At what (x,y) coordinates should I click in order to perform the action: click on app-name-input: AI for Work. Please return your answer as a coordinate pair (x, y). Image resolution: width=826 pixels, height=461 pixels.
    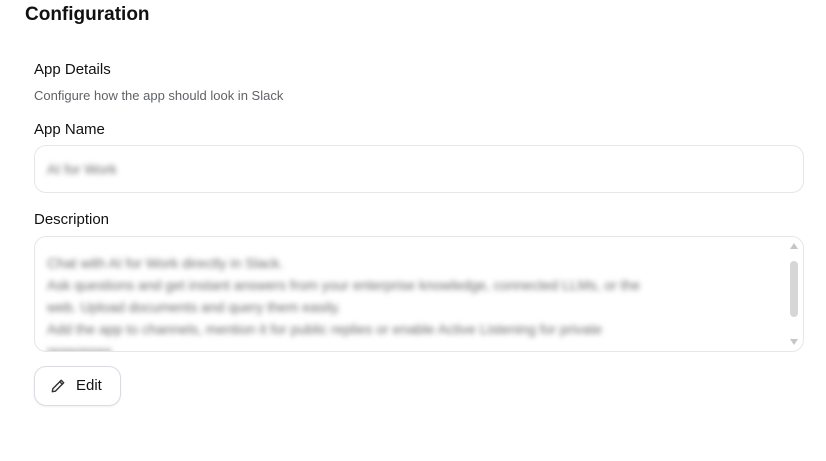
    Looking at the image, I should click on (419, 169).